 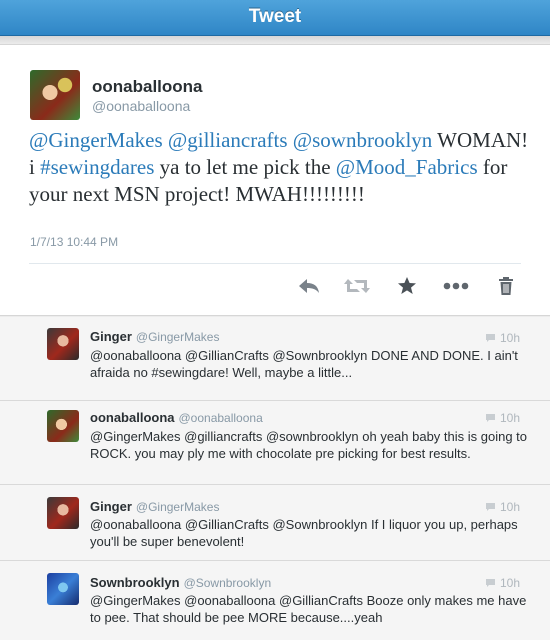 What do you see at coordinates (96, 140) in the screenshot?
I see `mention-link: @GingerMakes` at bounding box center [96, 140].